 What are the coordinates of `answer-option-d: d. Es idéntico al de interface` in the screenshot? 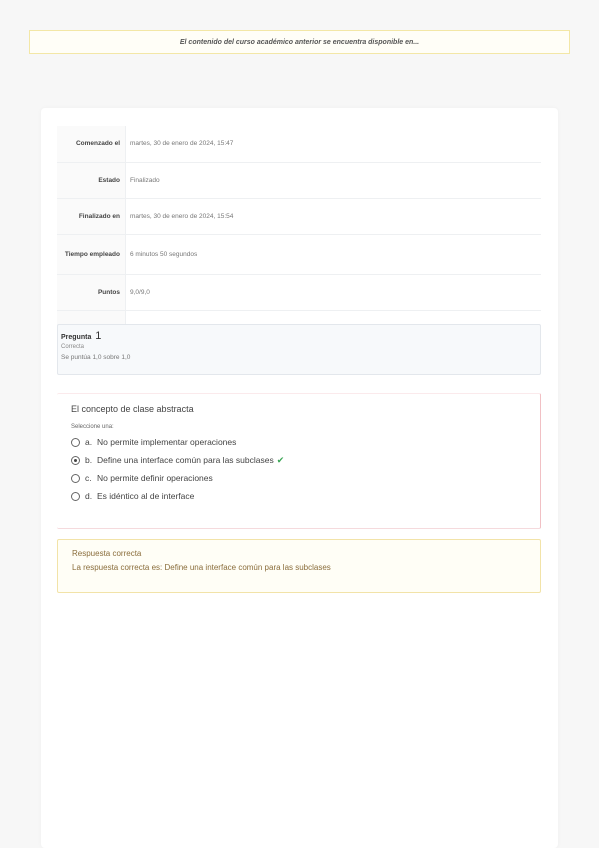 It's located at (298, 496).